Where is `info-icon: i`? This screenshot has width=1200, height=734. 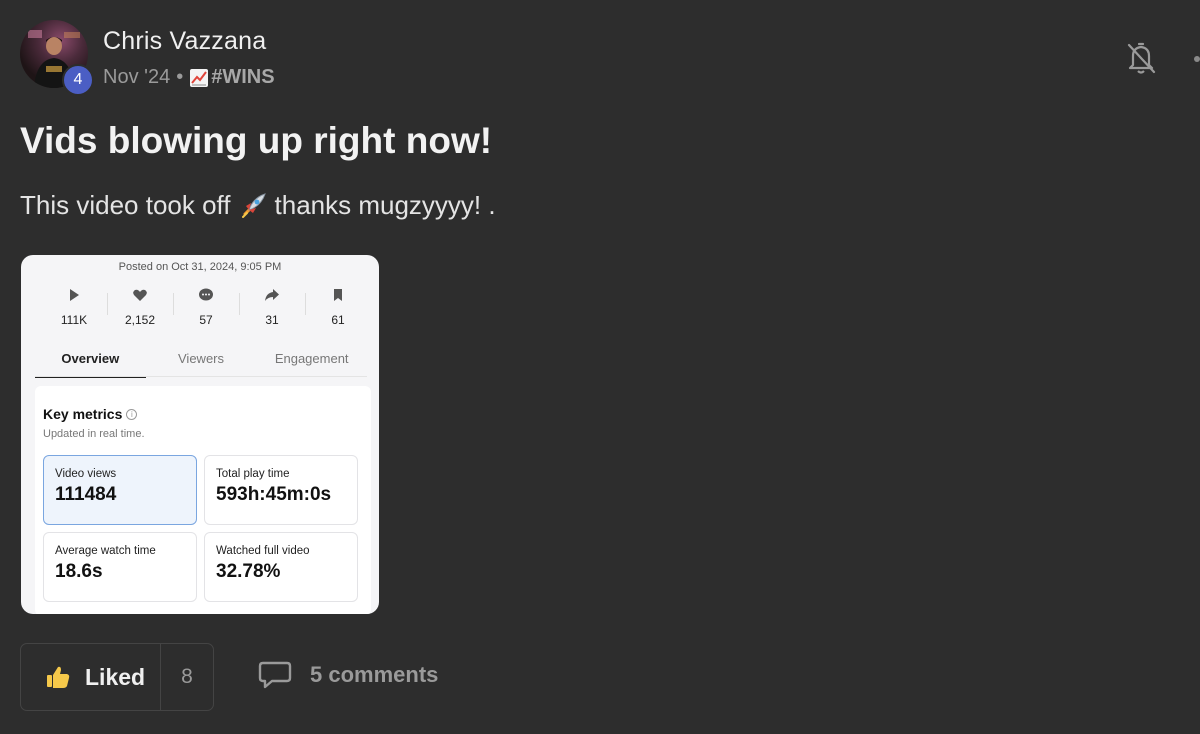
info-icon: i is located at coordinates (132, 414).